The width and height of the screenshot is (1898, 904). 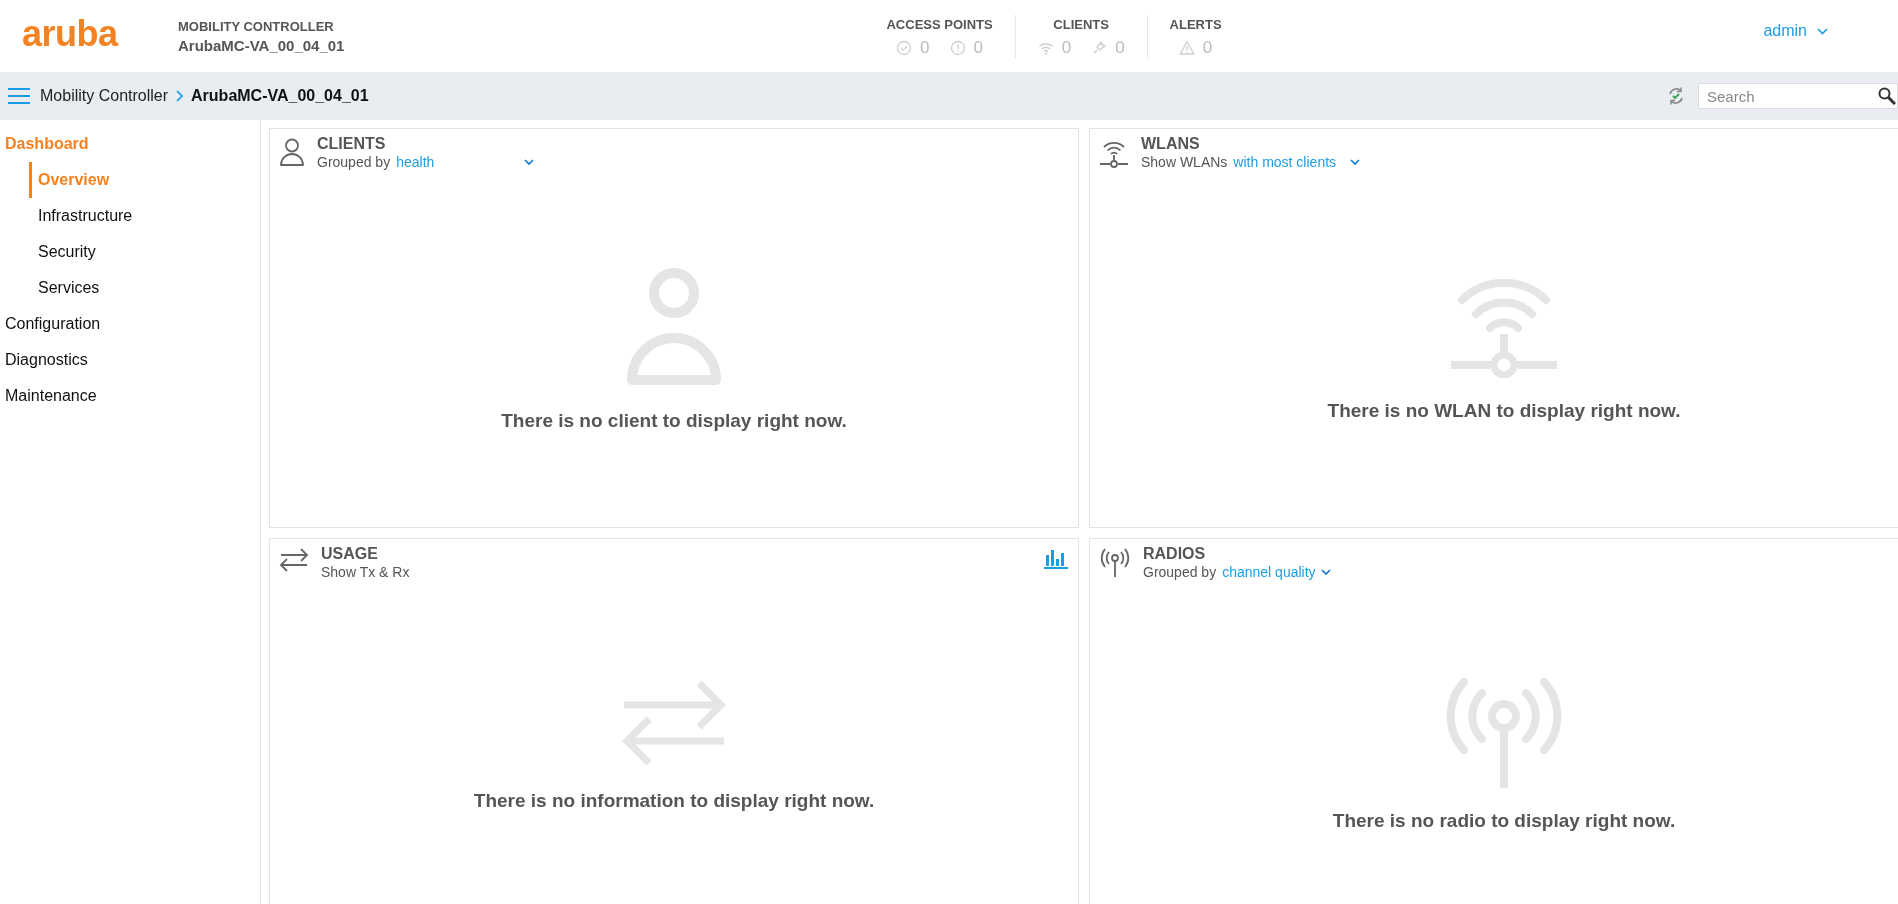 I want to click on stat-title: ACCESS POINTS, so click(x=939, y=24).